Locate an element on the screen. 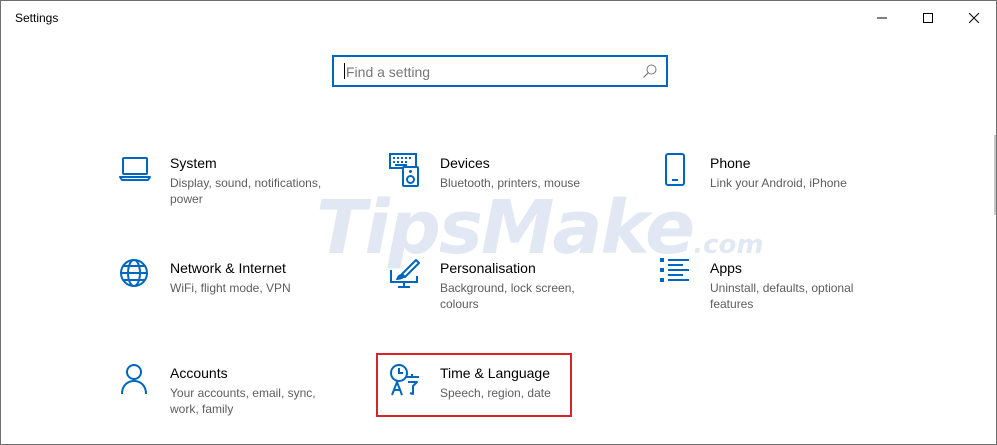  tile-title: Devices is located at coordinates (465, 163).